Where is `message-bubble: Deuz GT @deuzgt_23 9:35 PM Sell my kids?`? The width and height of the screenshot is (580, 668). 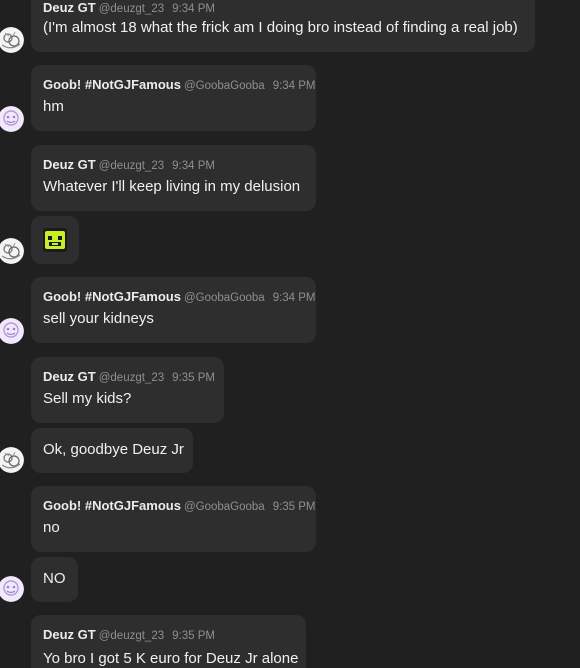 message-bubble: Deuz GT @deuzgt_23 9:35 PM Sell my kids? is located at coordinates (127, 390).